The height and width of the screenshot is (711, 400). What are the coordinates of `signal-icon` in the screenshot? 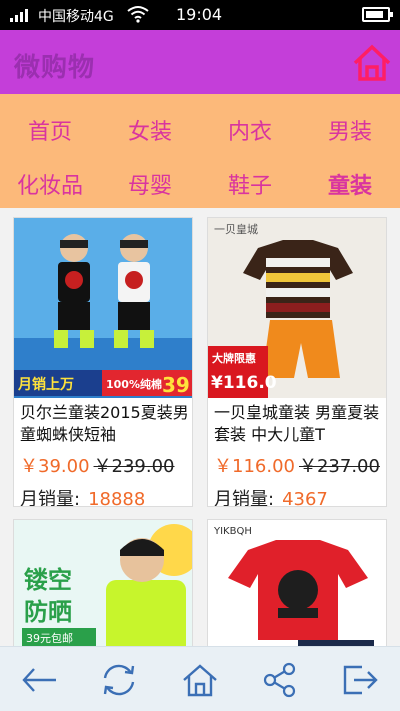 It's located at (19, 15).